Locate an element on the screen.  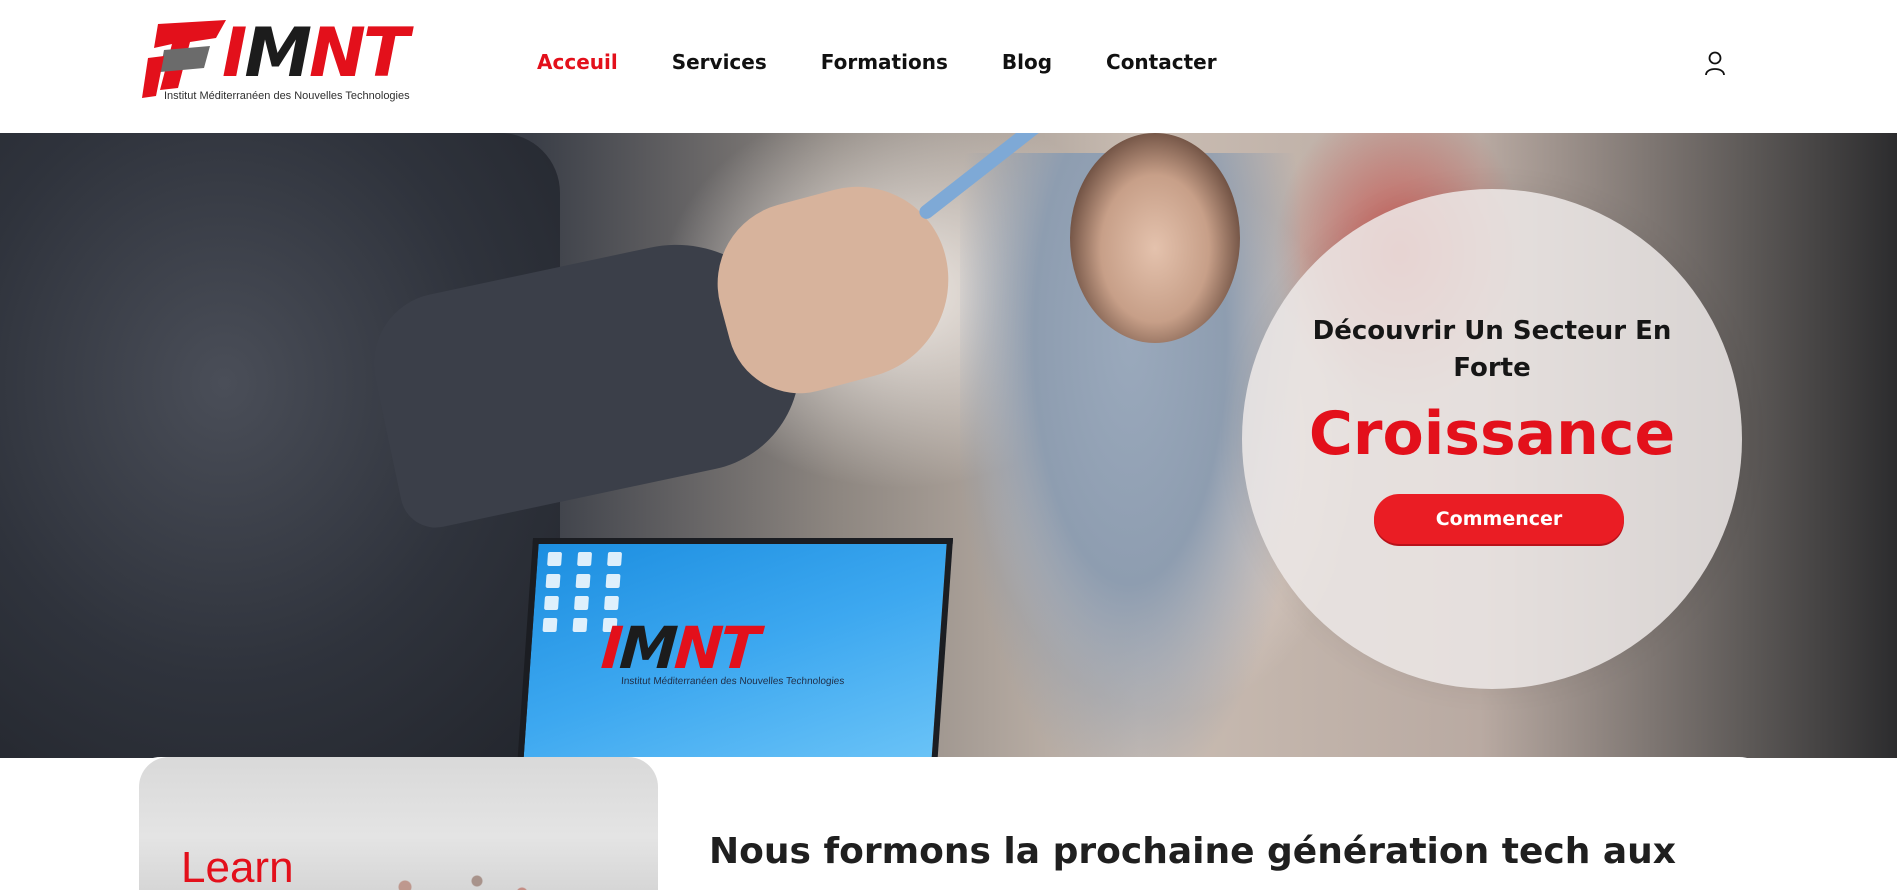
hero-highlight-text: Croissance is located at coordinates (1492, 434).